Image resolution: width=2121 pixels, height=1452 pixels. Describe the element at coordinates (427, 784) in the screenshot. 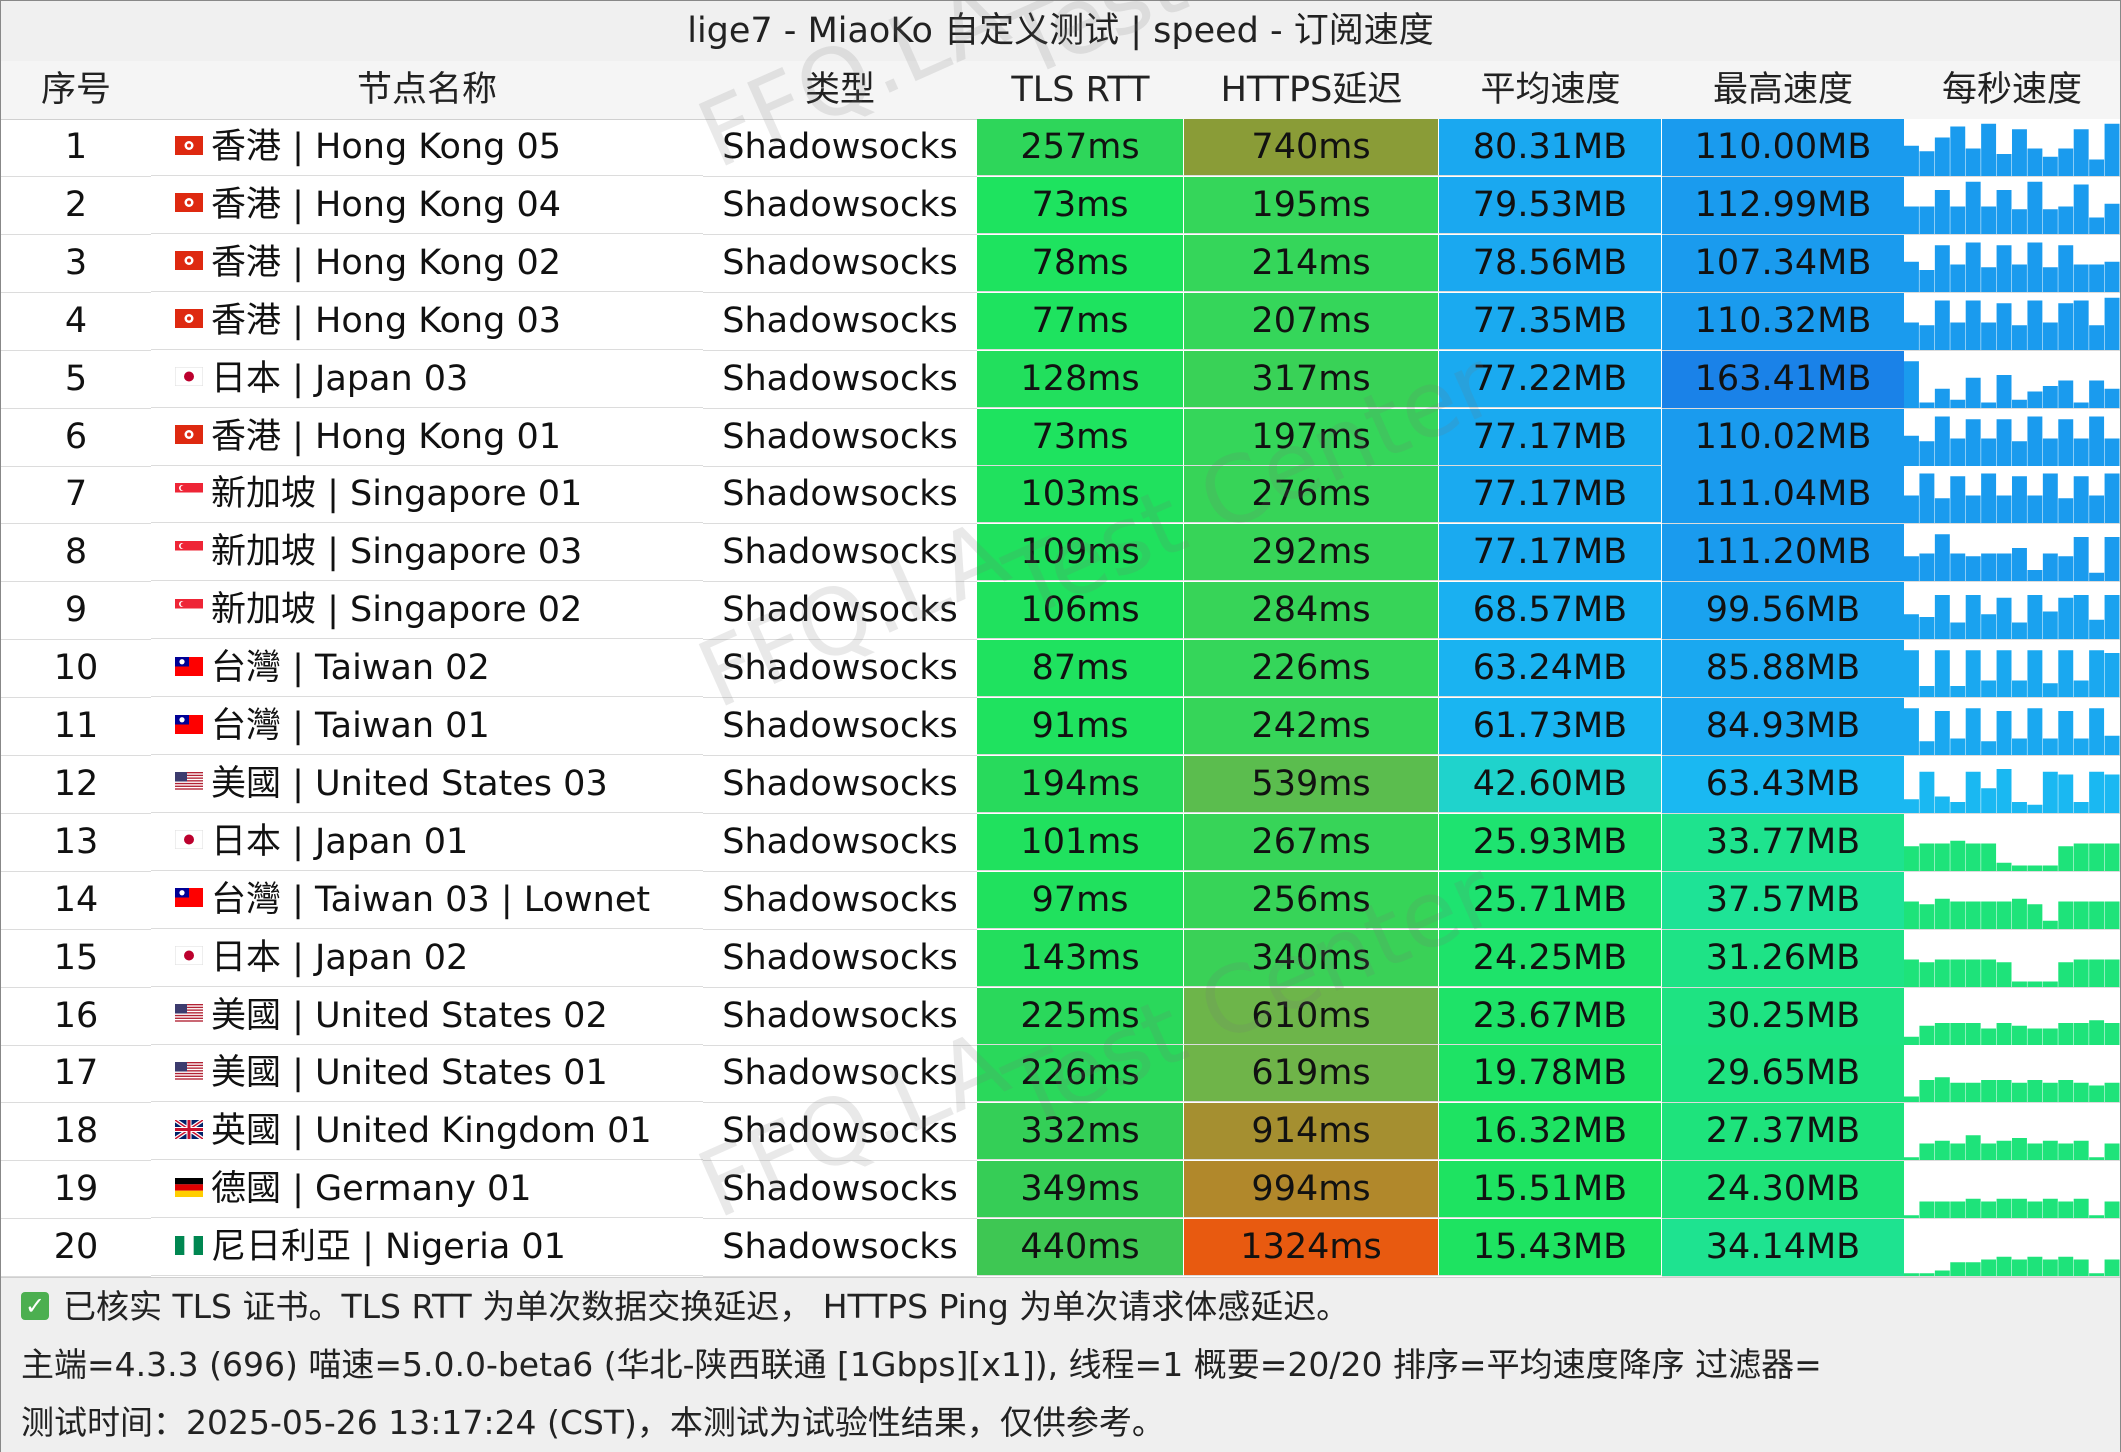

I see `node-name-cell: 美國 | United States 03` at that location.